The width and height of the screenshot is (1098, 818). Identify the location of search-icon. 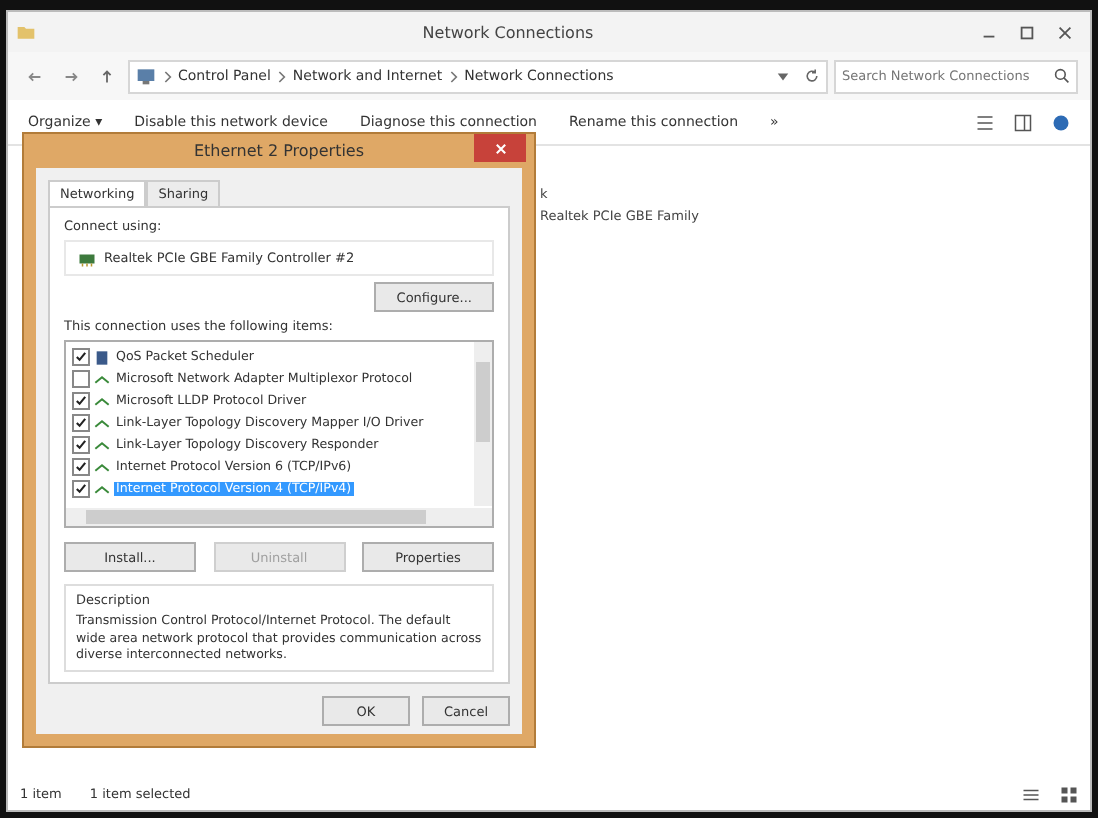
(1062, 76).